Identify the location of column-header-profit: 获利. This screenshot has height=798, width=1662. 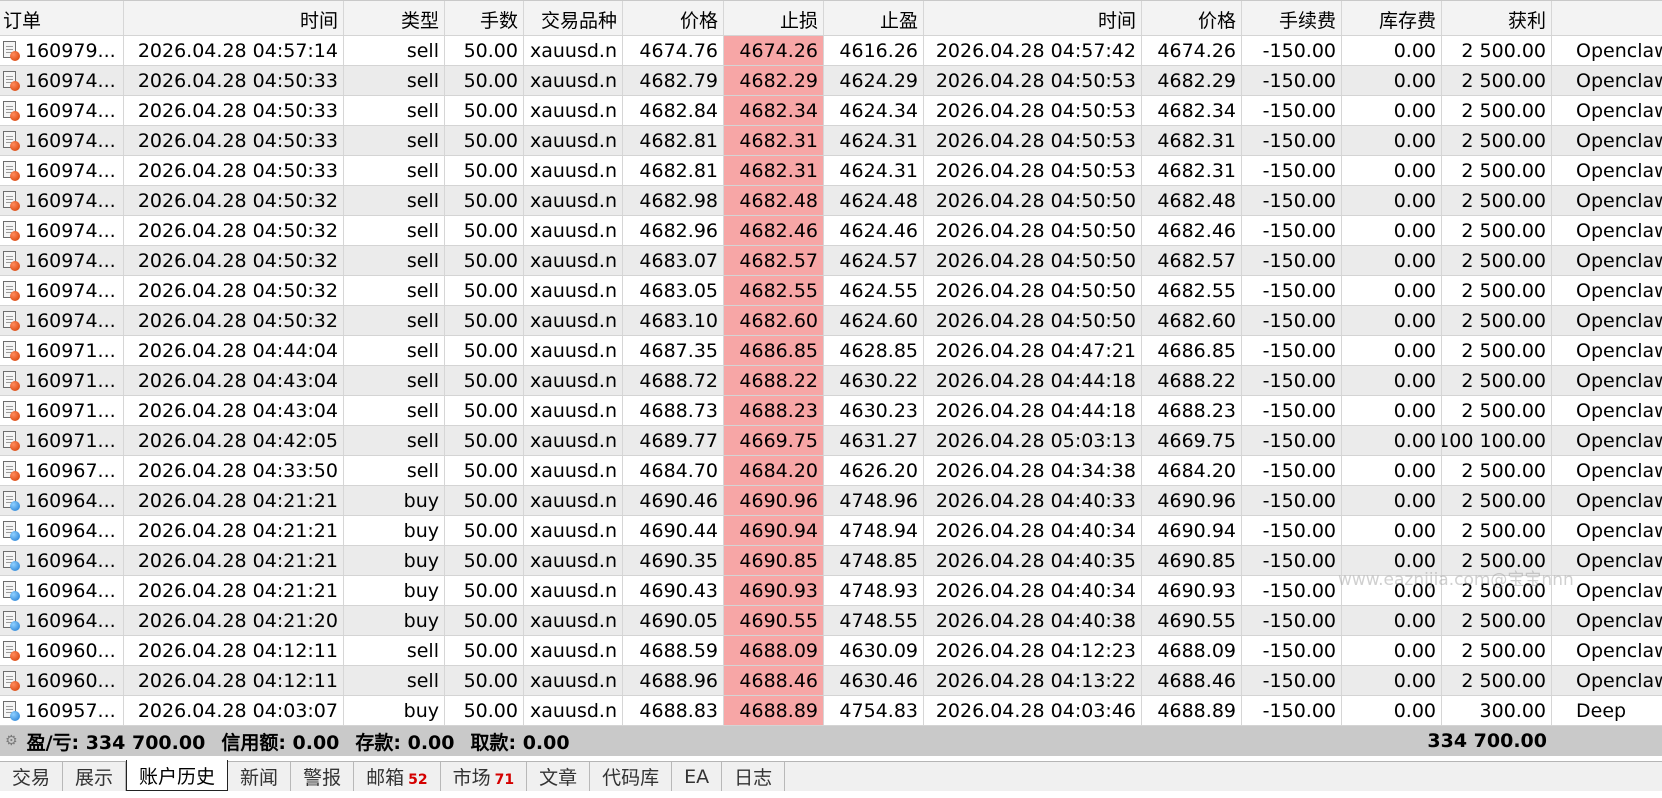
(1497, 18).